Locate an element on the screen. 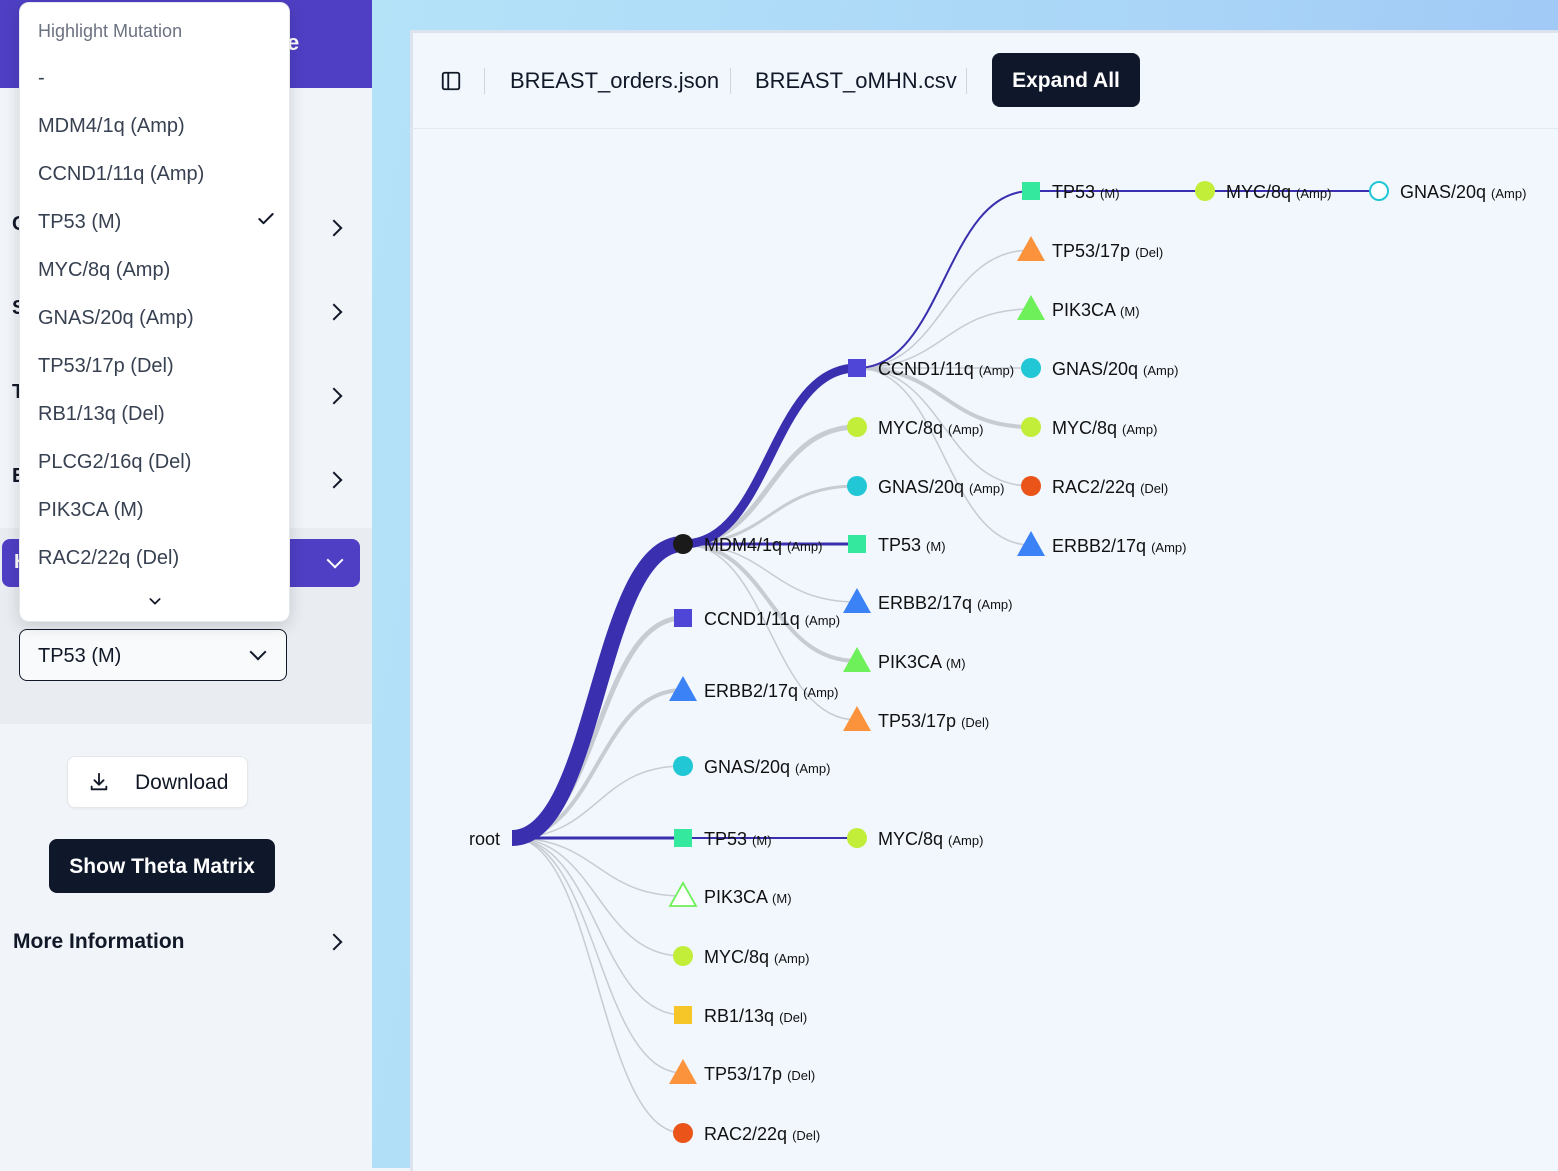 Image resolution: width=1558 pixels, height=1171 pixels. dropdown-option: MDM4/1q (Amp) is located at coordinates (111, 126).